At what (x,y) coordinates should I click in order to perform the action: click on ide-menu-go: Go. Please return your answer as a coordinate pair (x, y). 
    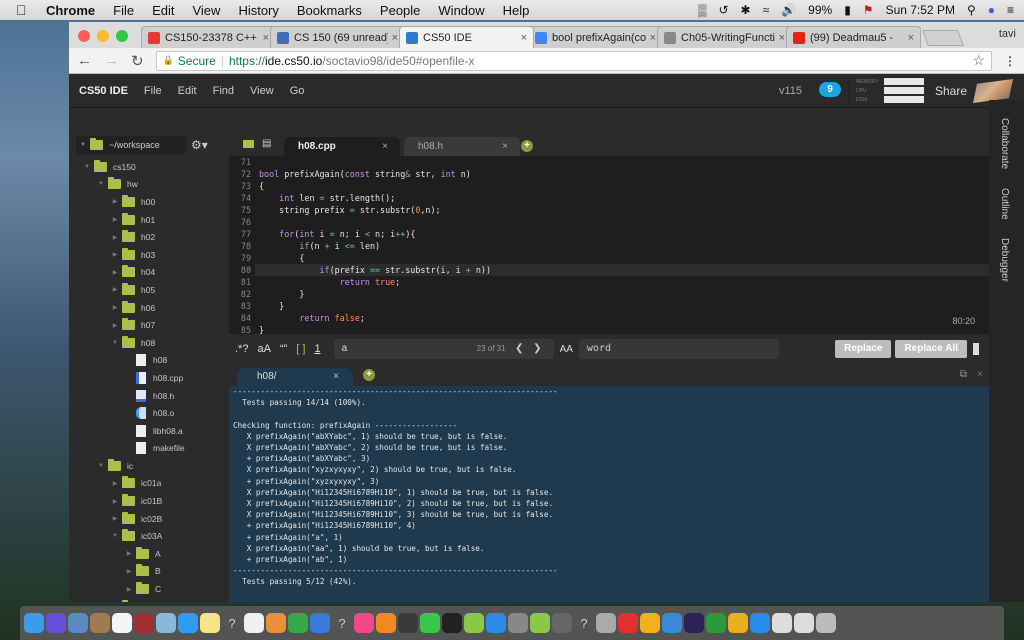
    Looking at the image, I should click on (297, 91).